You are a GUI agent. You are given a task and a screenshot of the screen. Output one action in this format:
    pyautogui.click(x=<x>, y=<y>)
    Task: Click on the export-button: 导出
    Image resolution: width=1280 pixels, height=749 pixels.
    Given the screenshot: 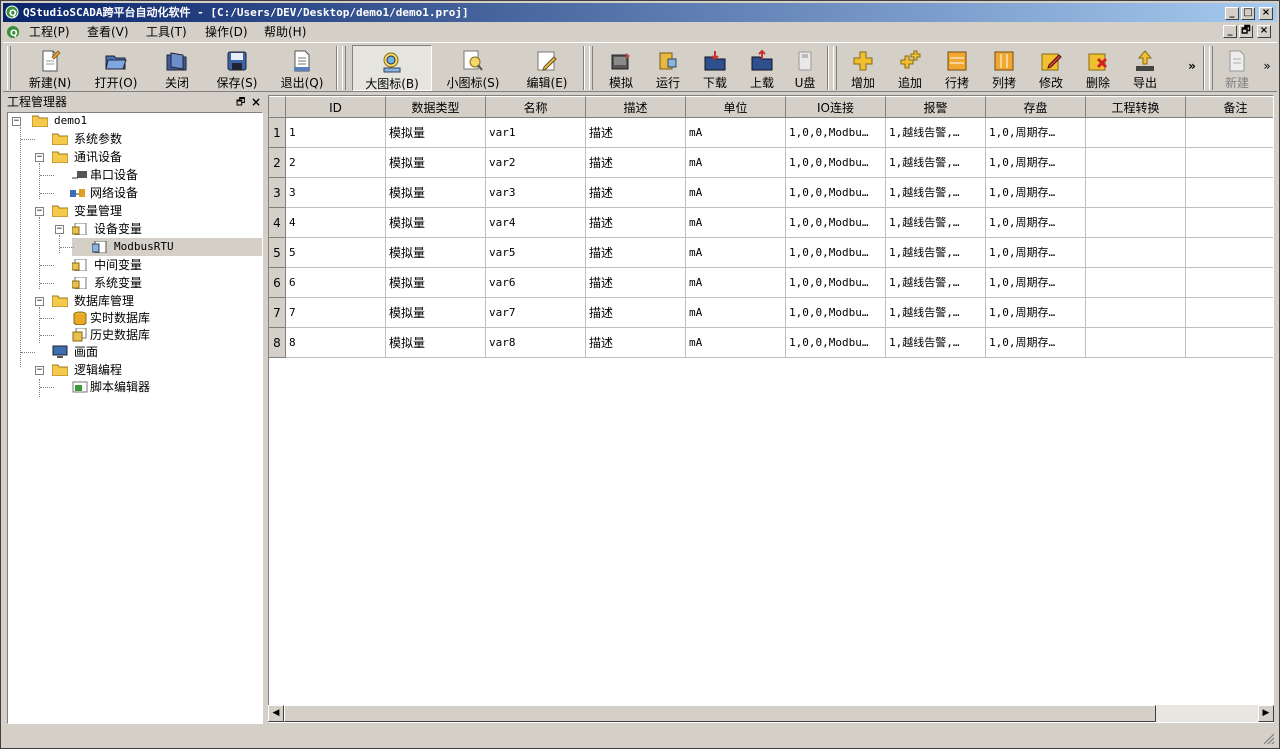 What is the action you would take?
    pyautogui.click(x=1145, y=68)
    